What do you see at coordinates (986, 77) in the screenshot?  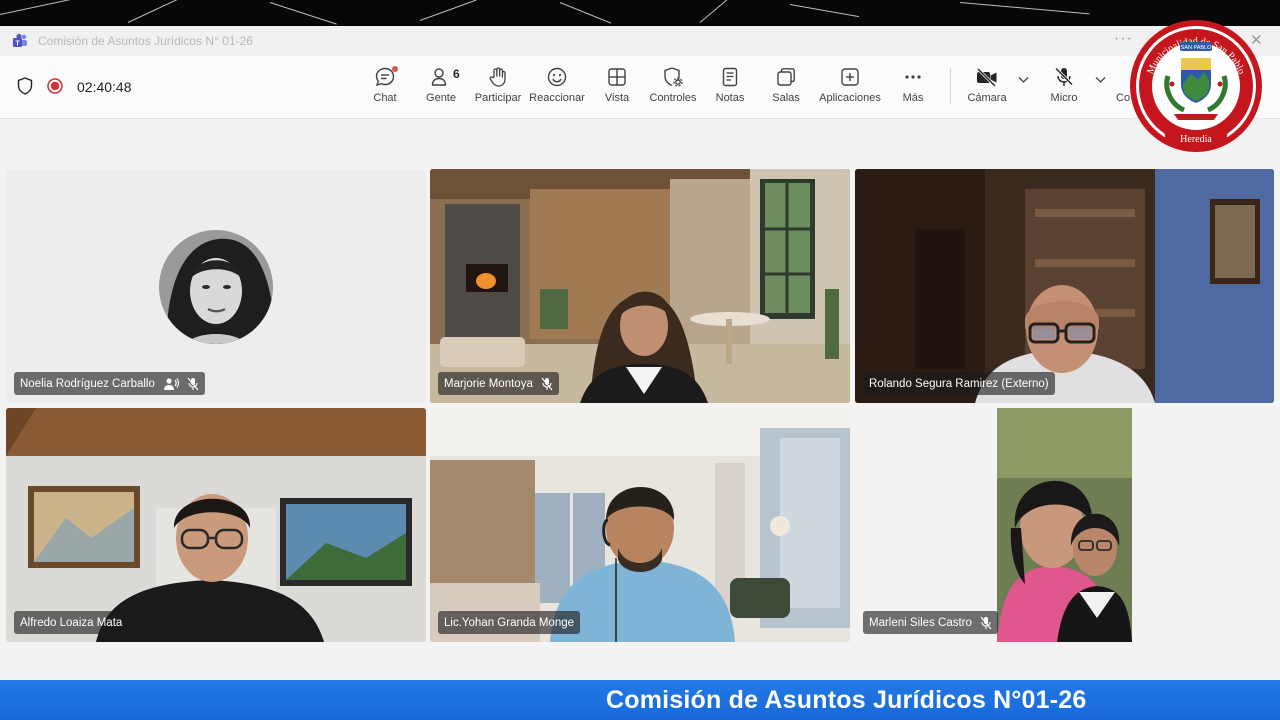 I see `camera-off-icon` at bounding box center [986, 77].